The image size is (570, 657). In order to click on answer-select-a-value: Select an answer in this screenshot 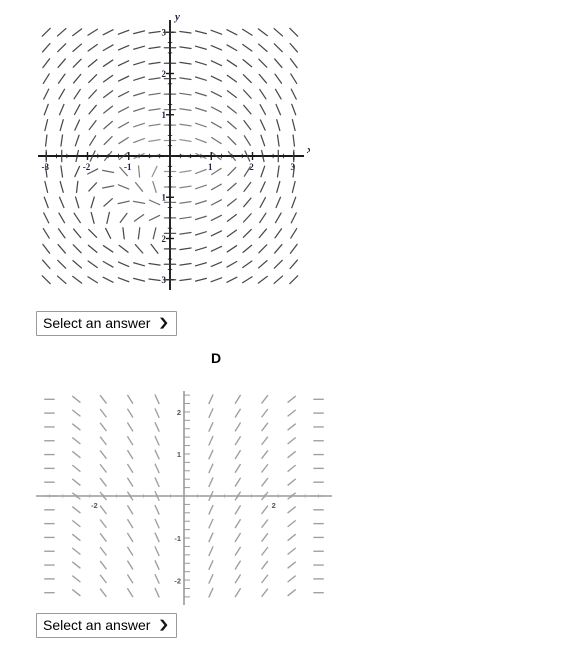, I will do `click(97, 323)`.